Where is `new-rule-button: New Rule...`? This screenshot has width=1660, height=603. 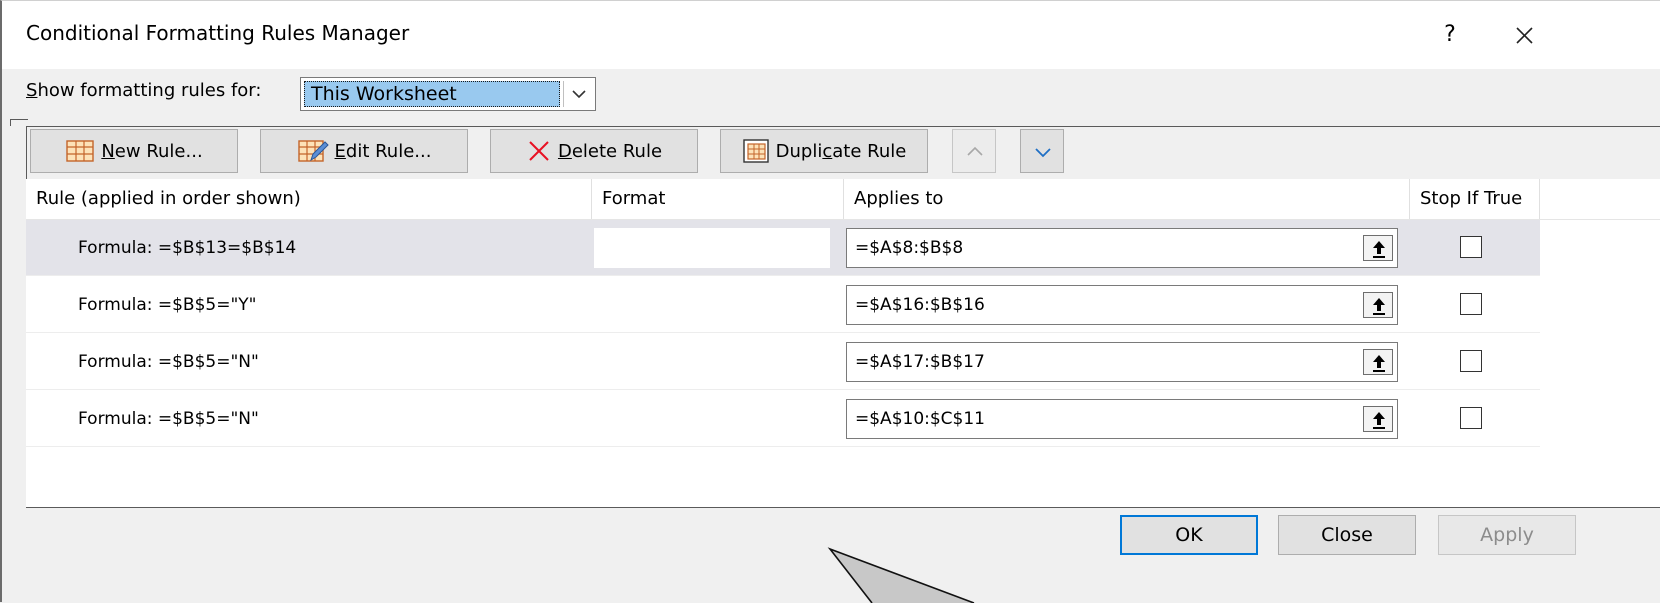
new-rule-button: New Rule... is located at coordinates (134, 151).